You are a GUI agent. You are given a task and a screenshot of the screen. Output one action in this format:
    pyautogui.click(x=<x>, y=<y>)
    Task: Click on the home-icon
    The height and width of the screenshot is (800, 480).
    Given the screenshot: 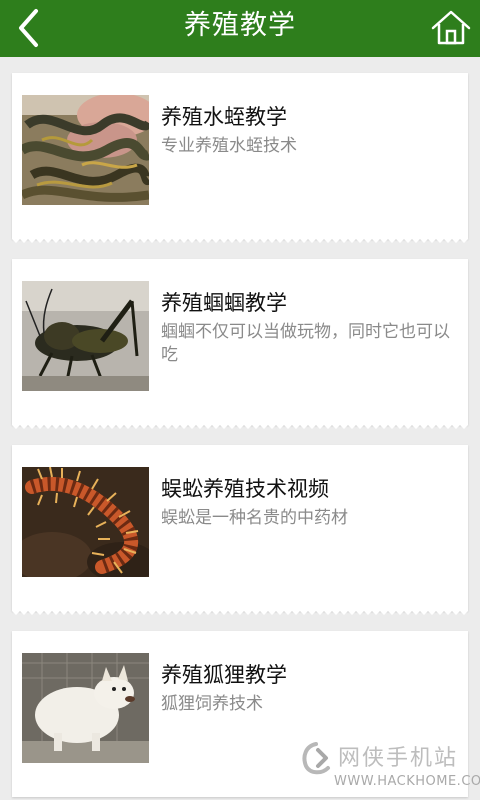 What is the action you would take?
    pyautogui.click(x=451, y=27)
    